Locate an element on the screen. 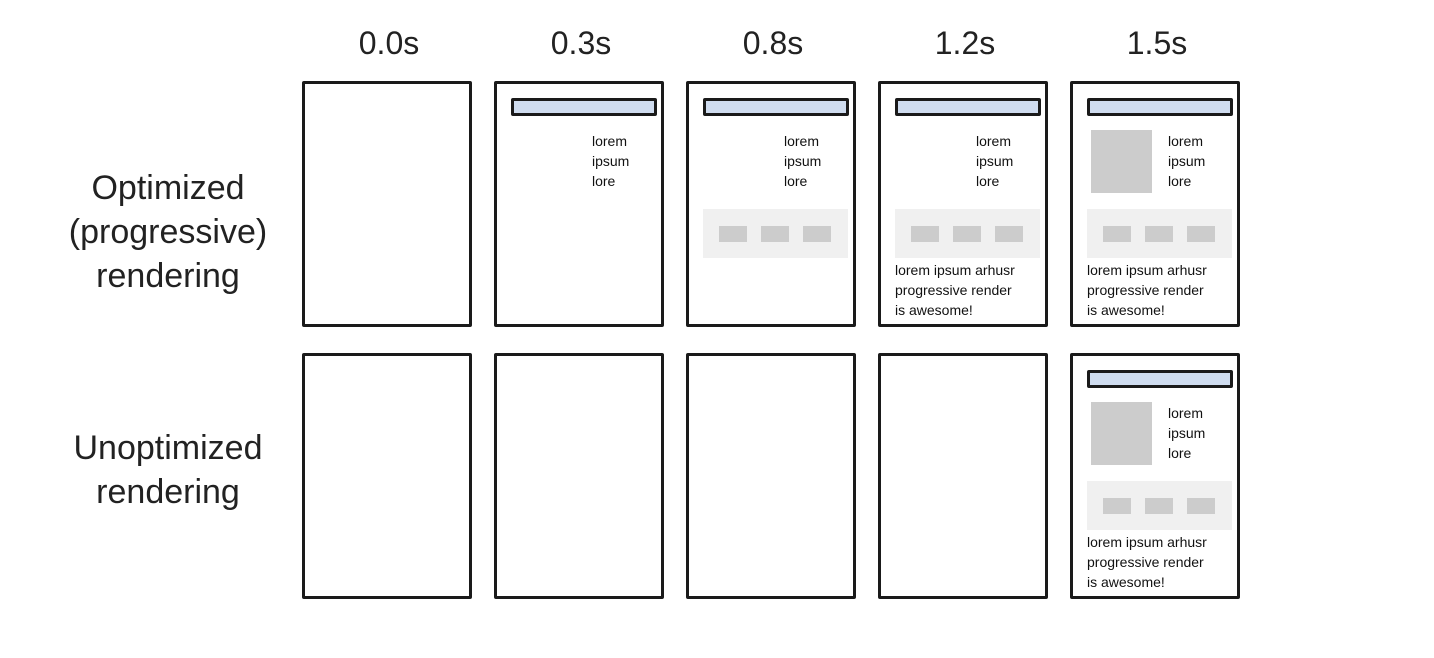 The width and height of the screenshot is (1434, 658). time-label-0: 0.0s is located at coordinates (389, 43).